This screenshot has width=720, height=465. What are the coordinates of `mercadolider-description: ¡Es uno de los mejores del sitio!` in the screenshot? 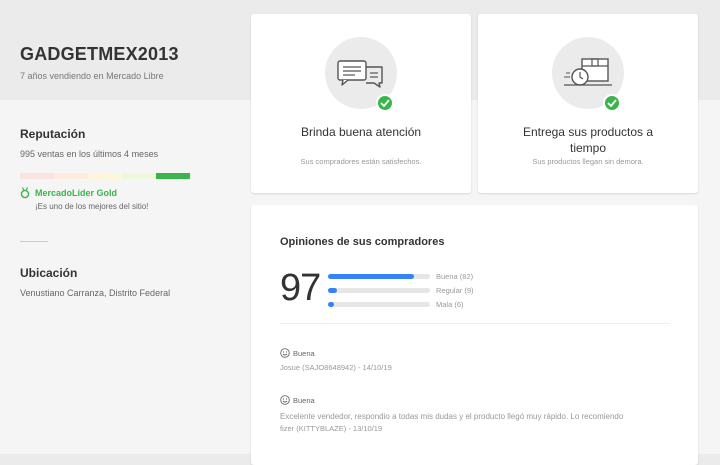 It's located at (92, 206).